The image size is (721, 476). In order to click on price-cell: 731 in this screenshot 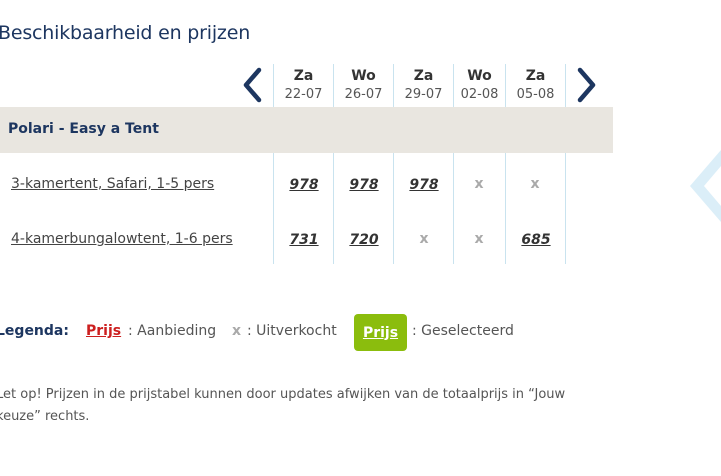, I will do `click(304, 240)`.